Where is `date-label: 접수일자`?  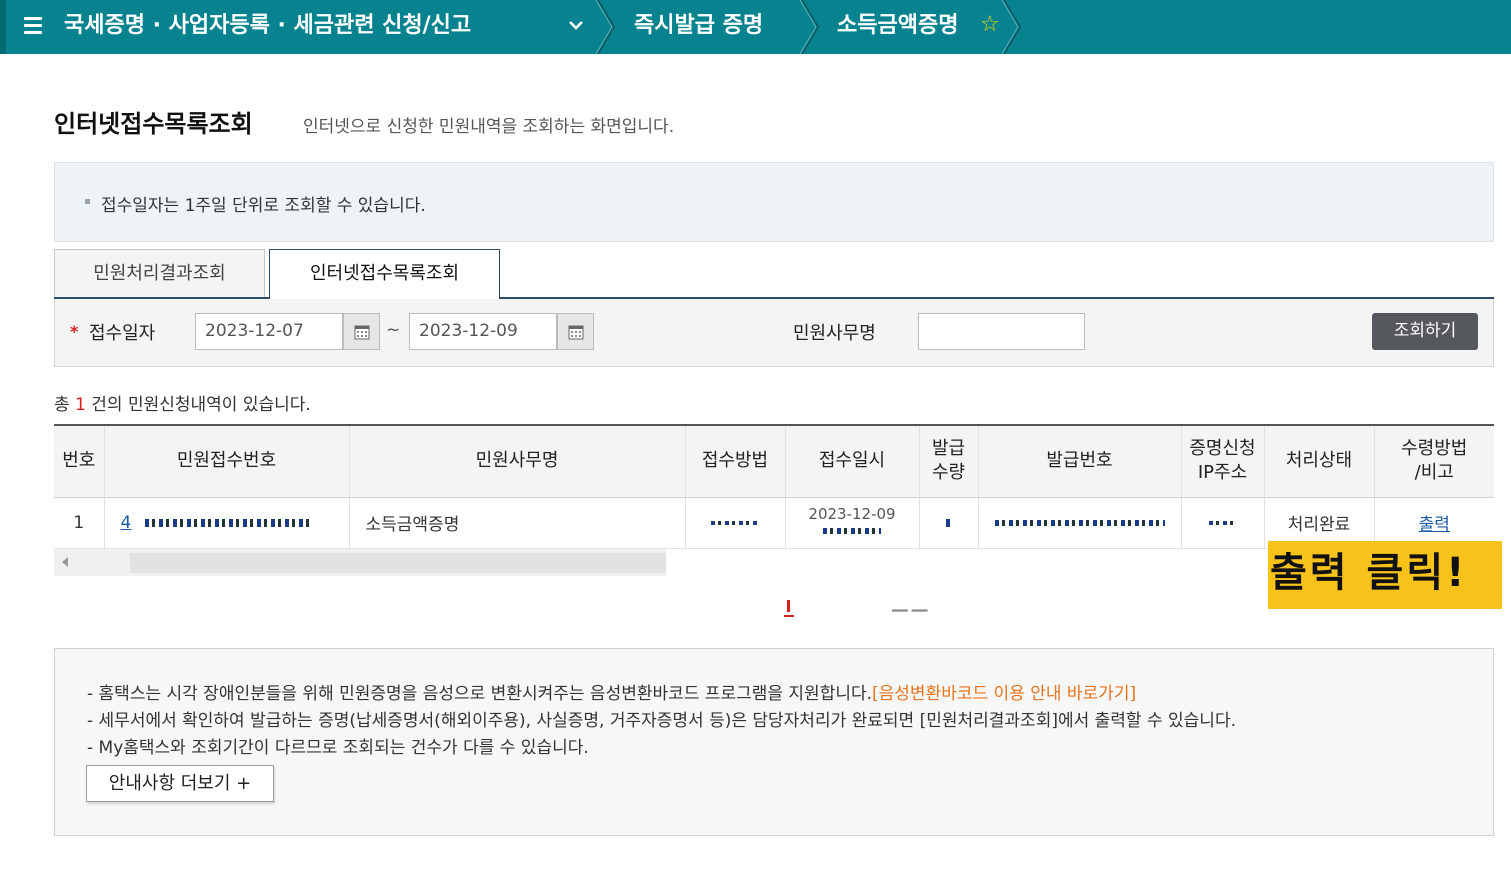
date-label: 접수일자 is located at coordinates (122, 333).